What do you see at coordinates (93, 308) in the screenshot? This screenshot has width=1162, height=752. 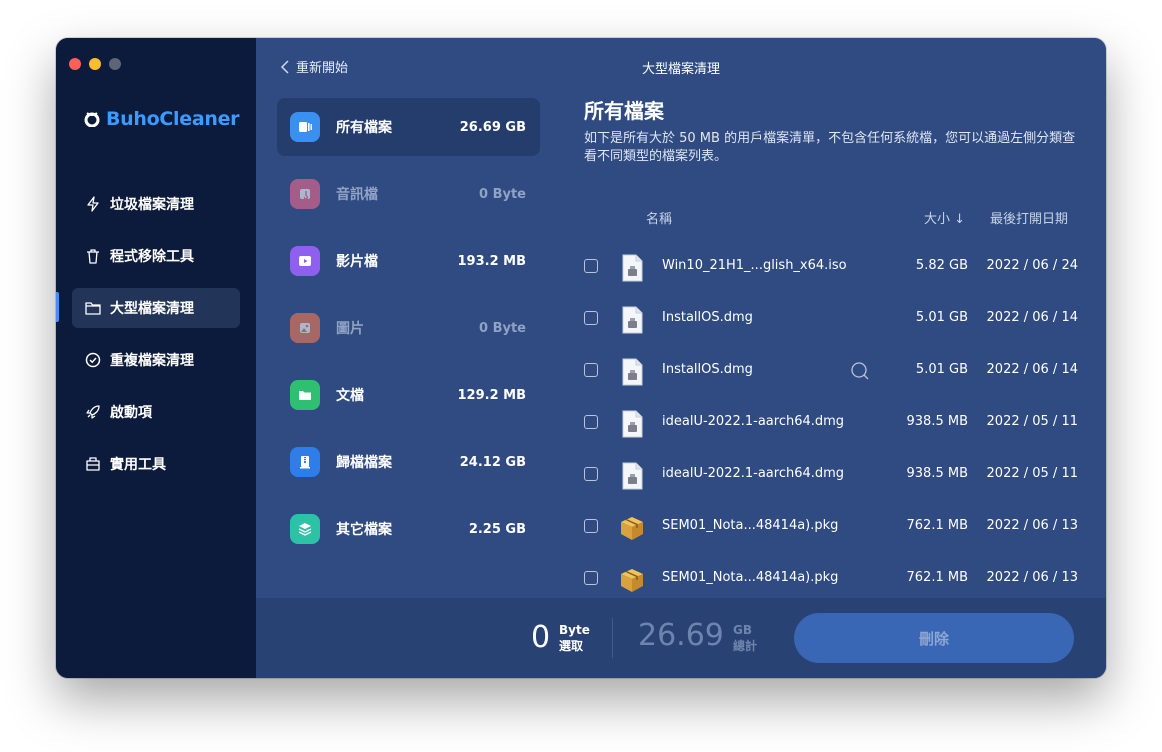 I see `folder-icon` at bounding box center [93, 308].